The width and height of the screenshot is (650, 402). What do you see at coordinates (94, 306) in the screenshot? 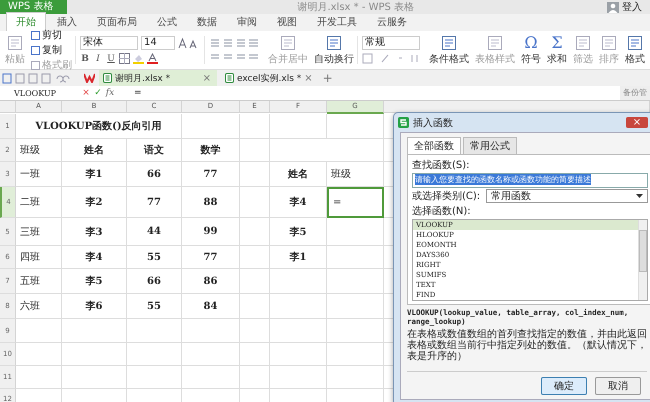
I see `table-cell: 李6` at bounding box center [94, 306].